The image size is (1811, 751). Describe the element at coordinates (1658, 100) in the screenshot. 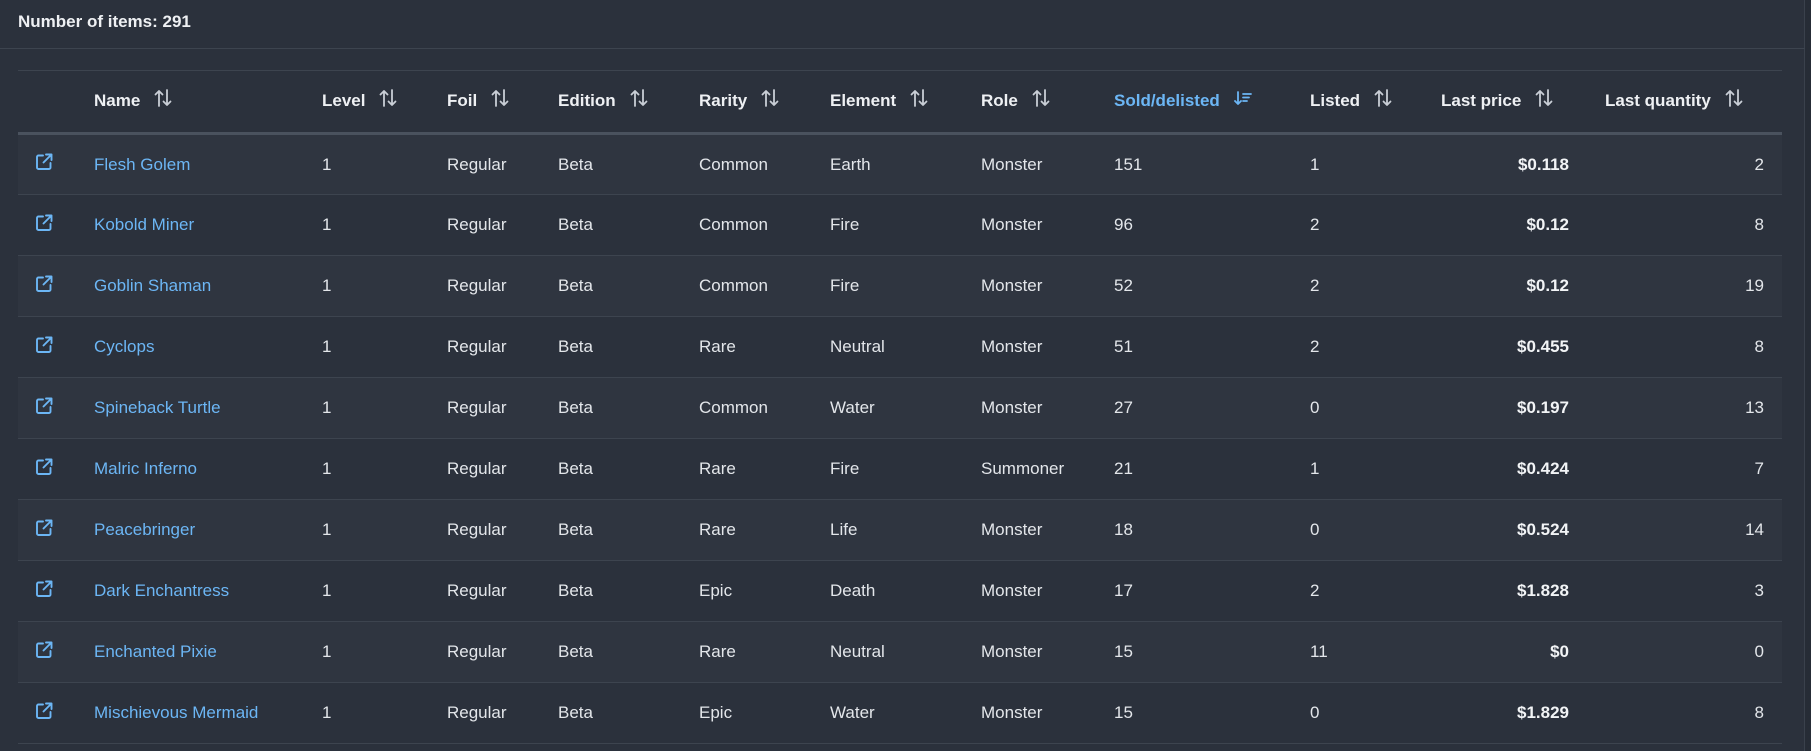

I see `header-label: Last quantity` at that location.